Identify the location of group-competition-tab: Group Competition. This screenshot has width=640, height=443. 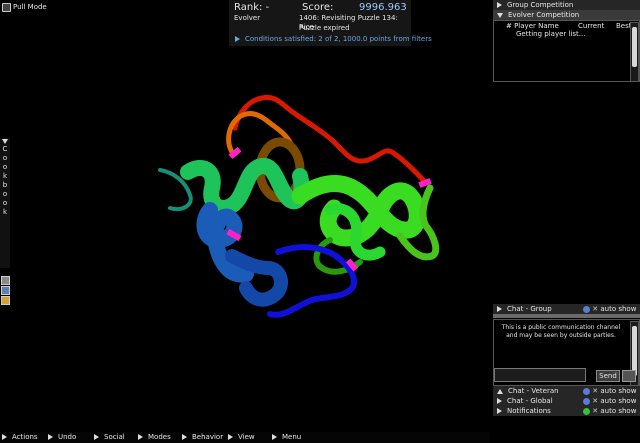
(566, 5).